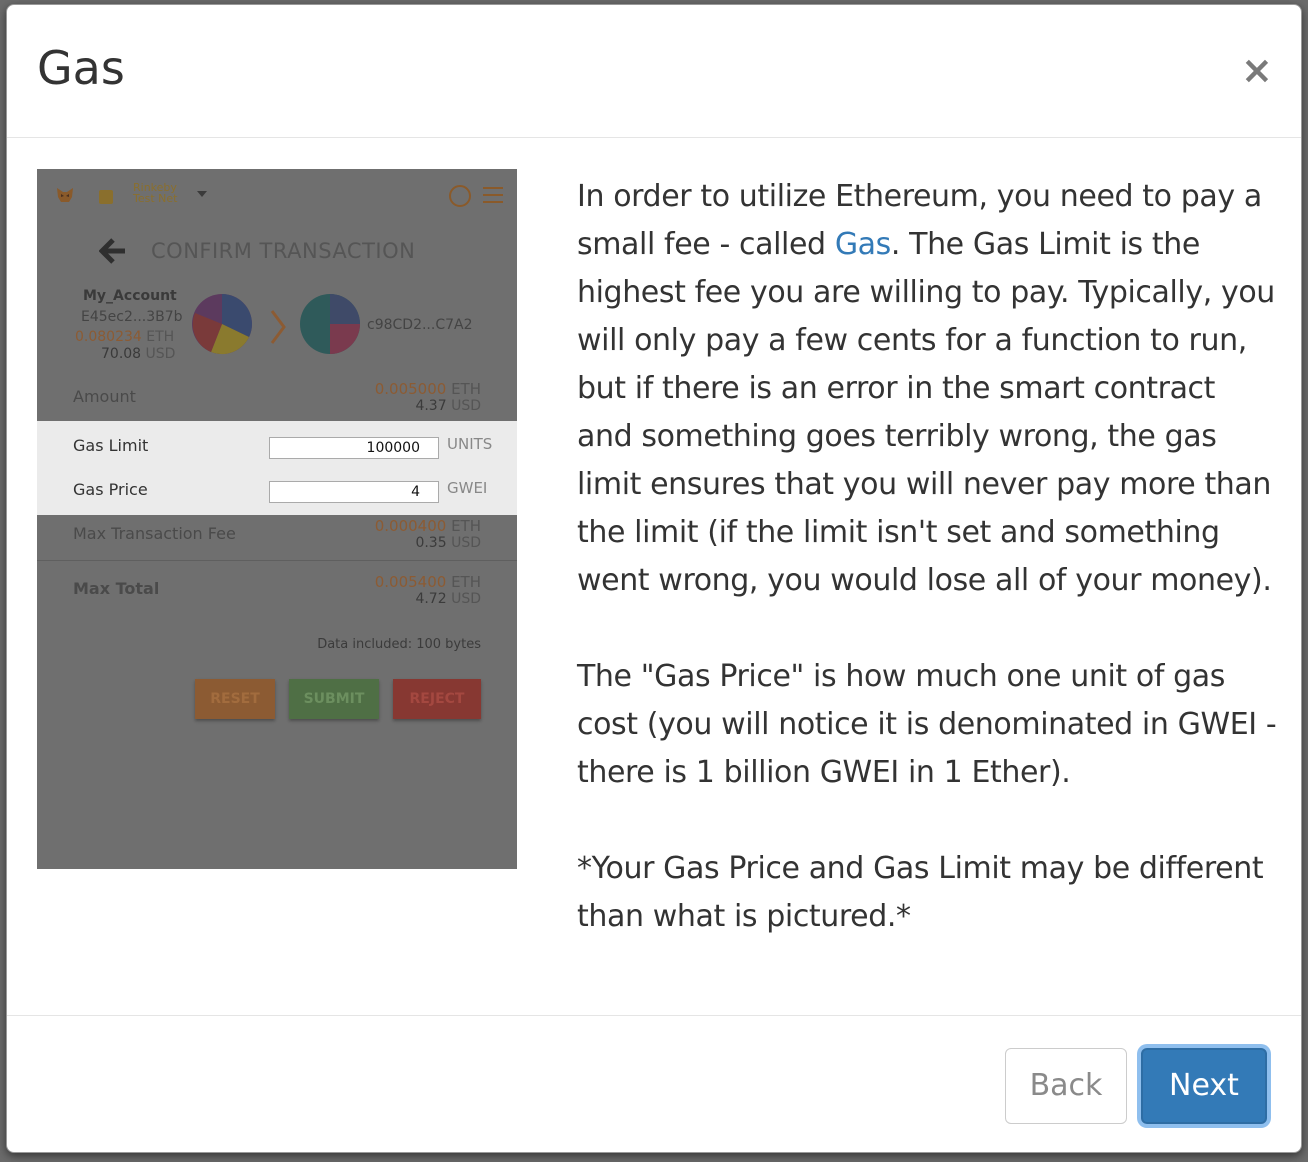  Describe the element at coordinates (354, 448) in the screenshot. I see `gas-limit-input: 100000` at that location.